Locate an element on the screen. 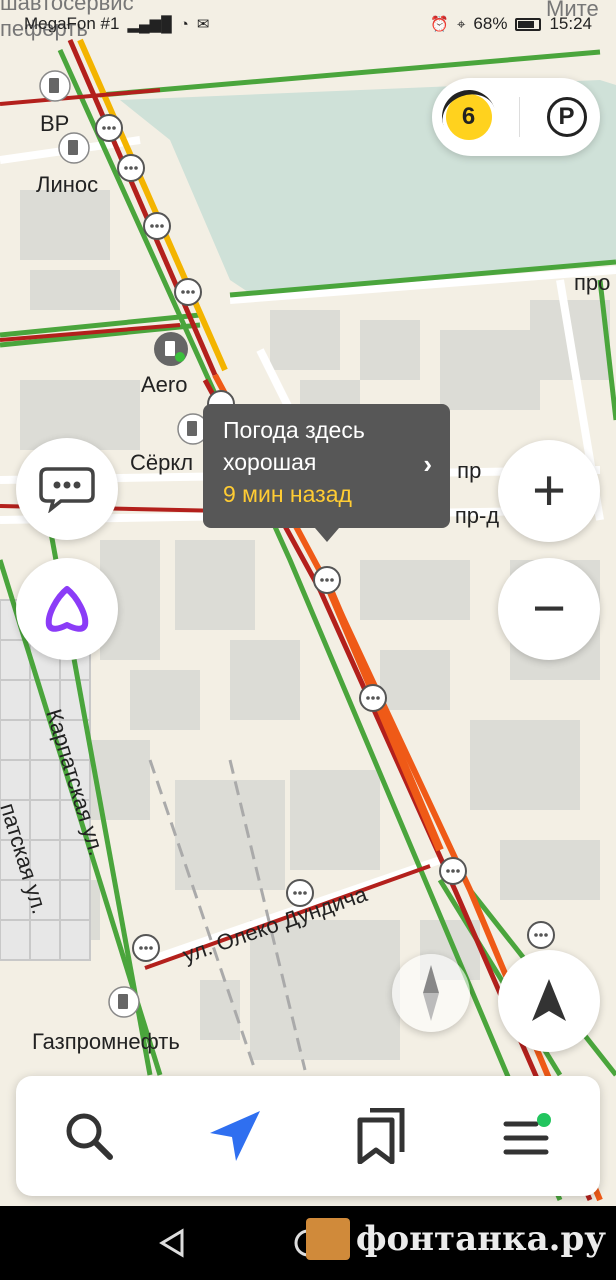  tooltip-line1: Погода здесь is located at coordinates (294, 430).